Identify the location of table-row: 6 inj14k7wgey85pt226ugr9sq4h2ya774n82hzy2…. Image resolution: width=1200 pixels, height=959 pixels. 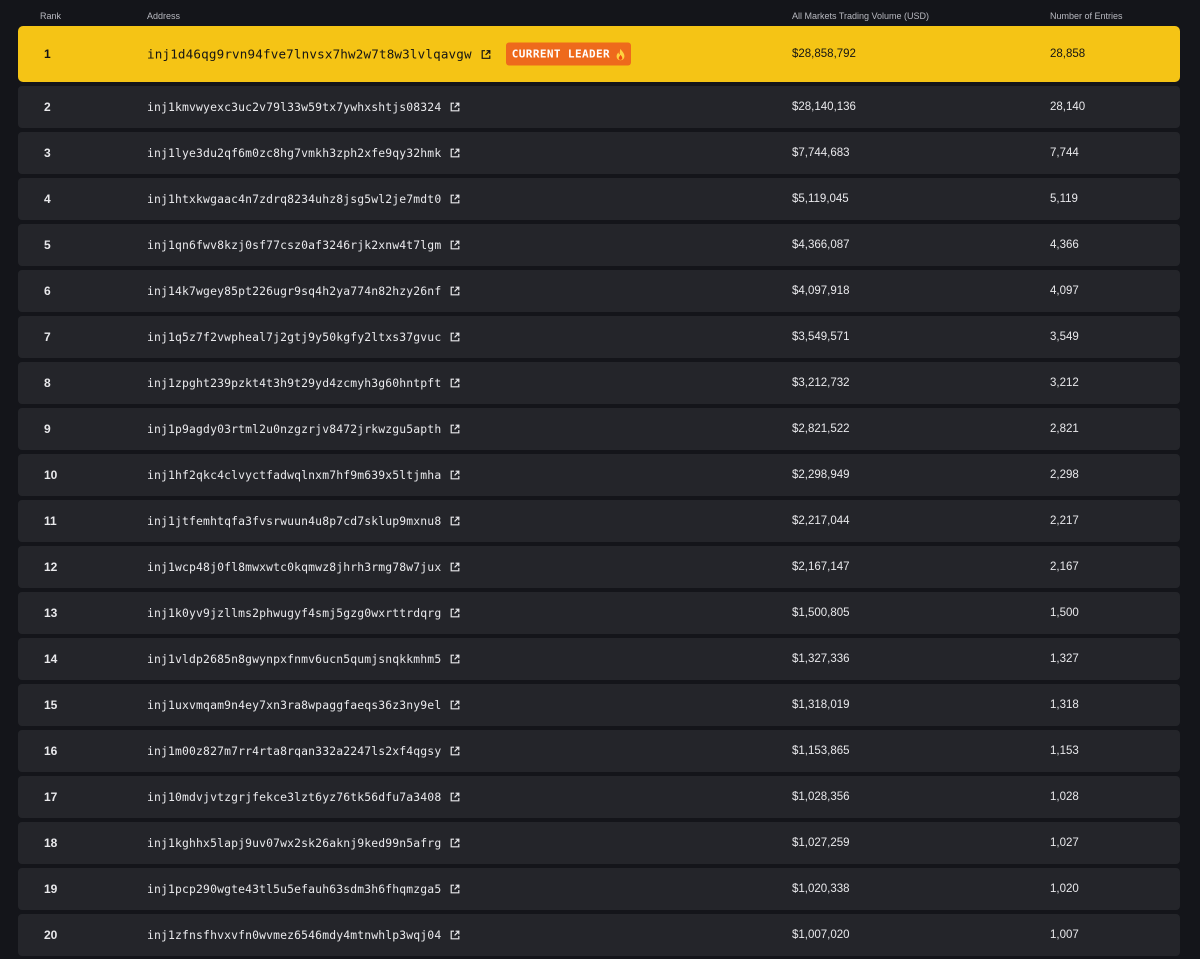
(599, 291).